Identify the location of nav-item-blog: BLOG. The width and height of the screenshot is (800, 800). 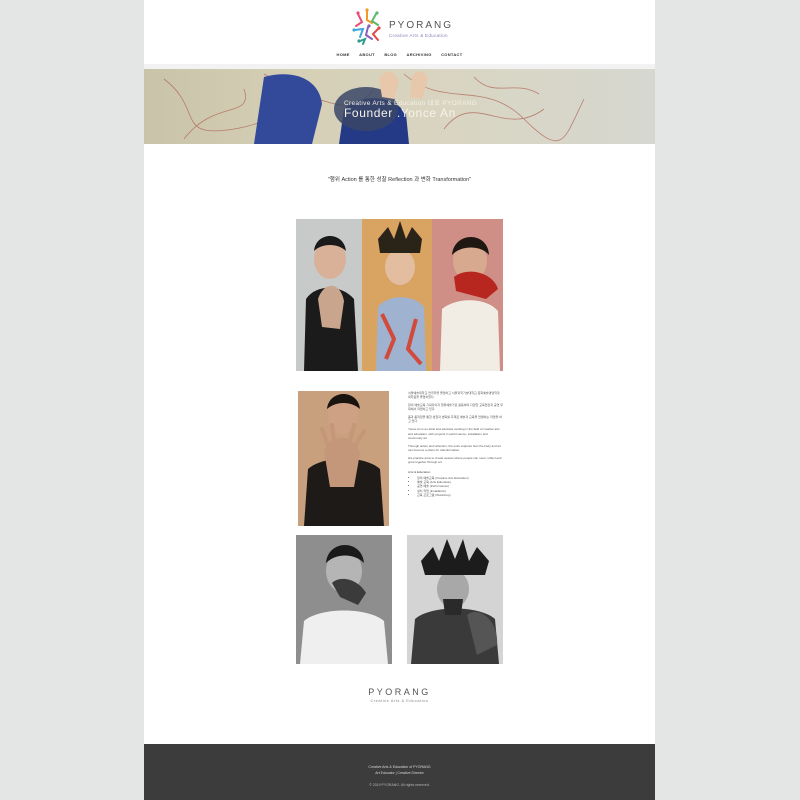
(390, 54).